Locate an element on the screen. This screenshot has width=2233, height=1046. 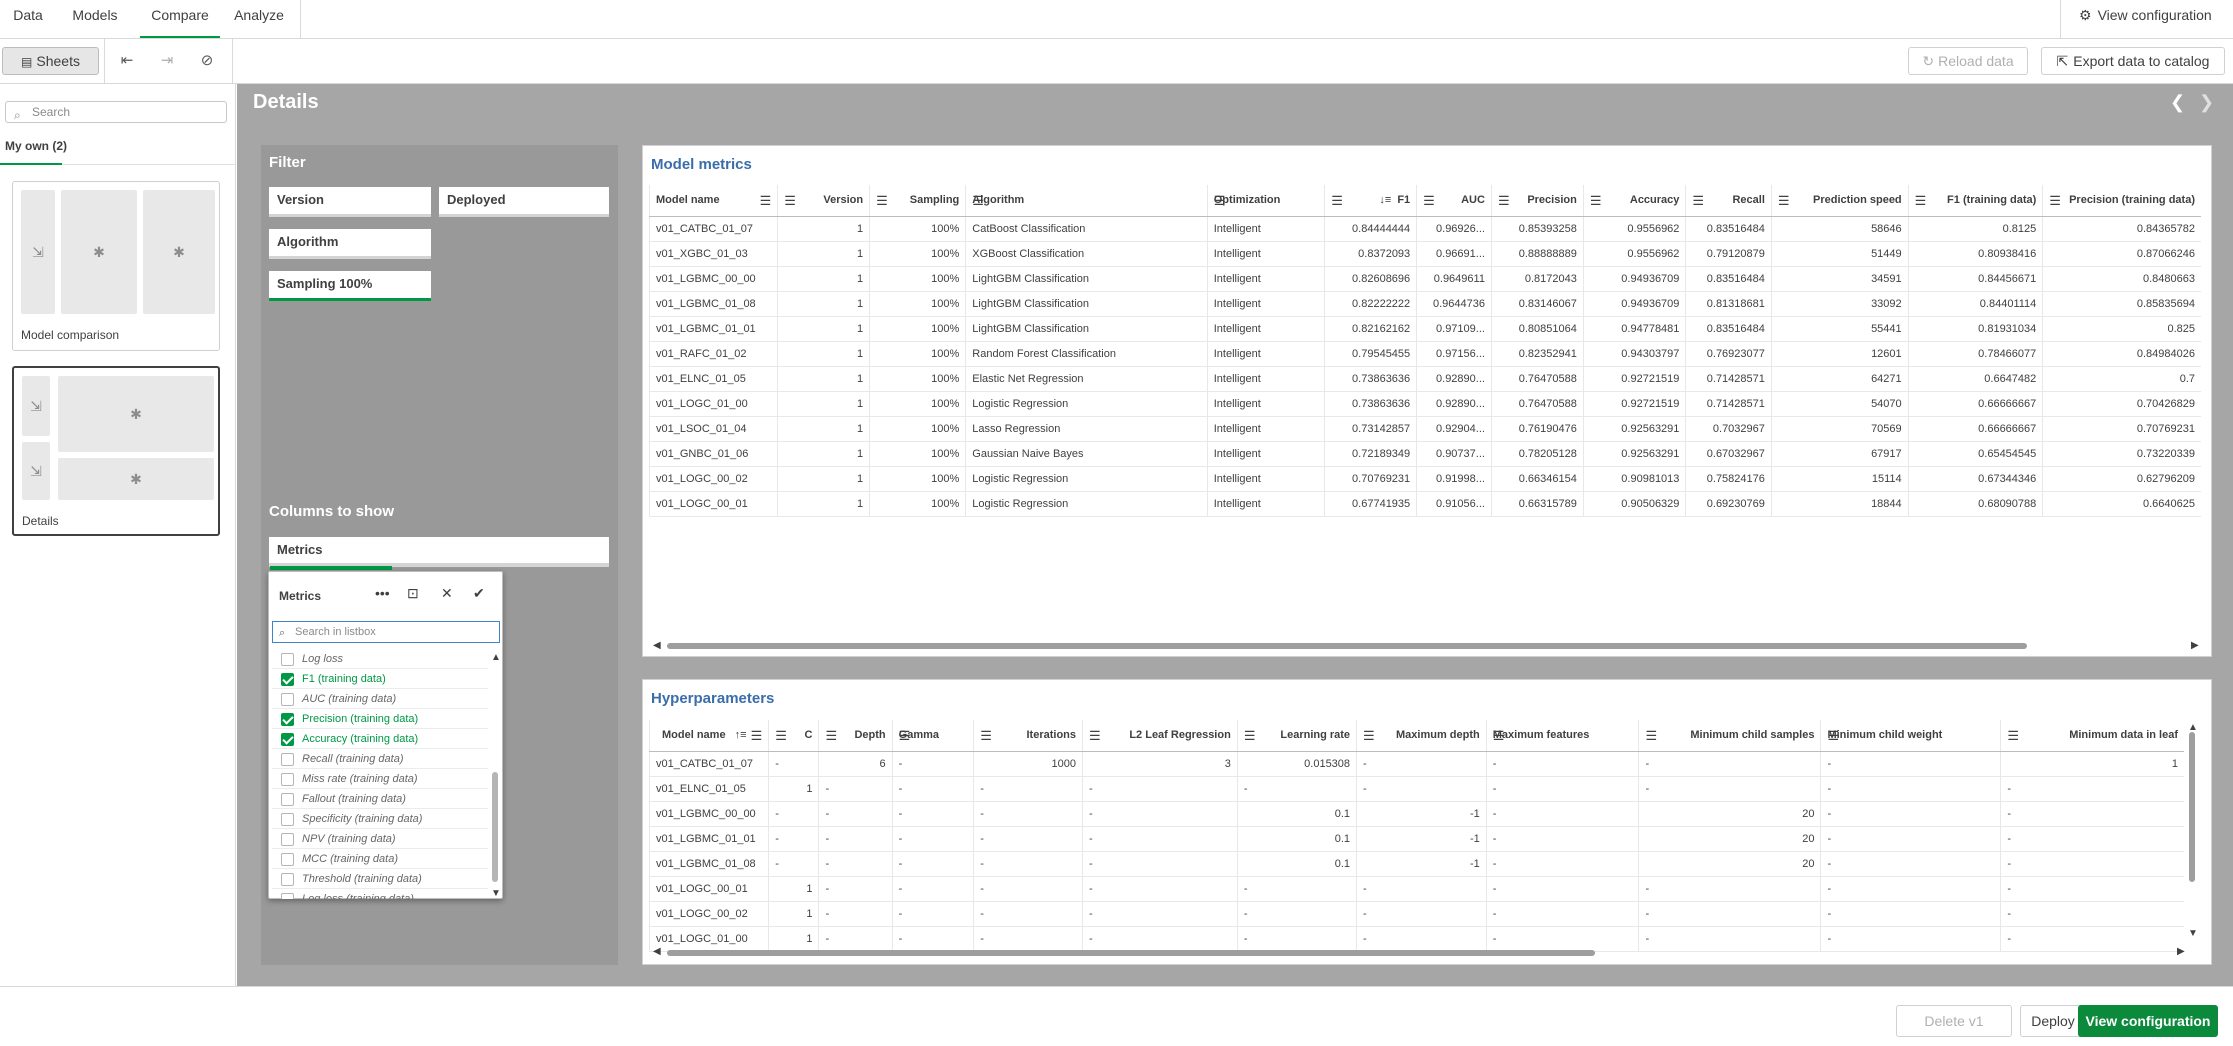
more-options-icon: ••• is located at coordinates (382, 593).